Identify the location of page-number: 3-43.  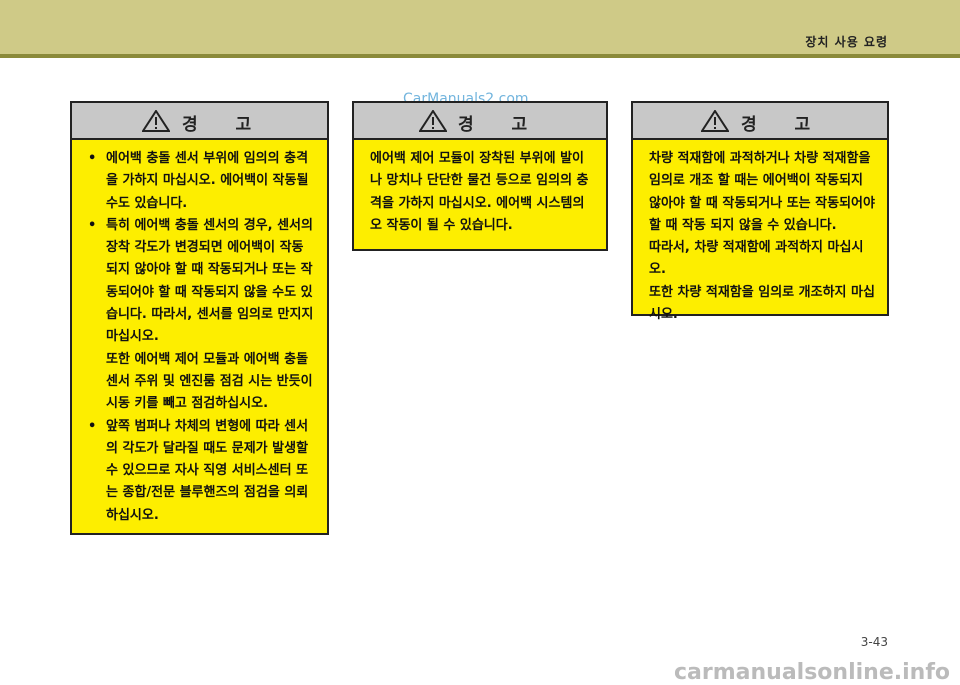
(874, 642).